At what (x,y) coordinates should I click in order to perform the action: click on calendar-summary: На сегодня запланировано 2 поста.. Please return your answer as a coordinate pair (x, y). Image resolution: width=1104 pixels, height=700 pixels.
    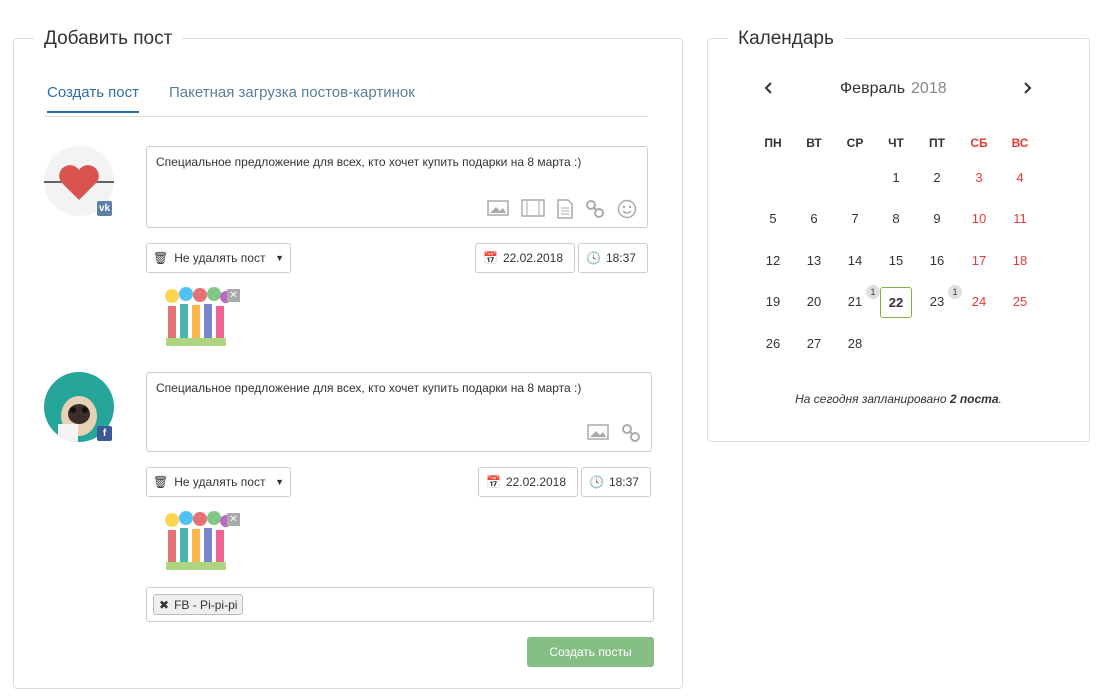
    Looking at the image, I should click on (898, 399).